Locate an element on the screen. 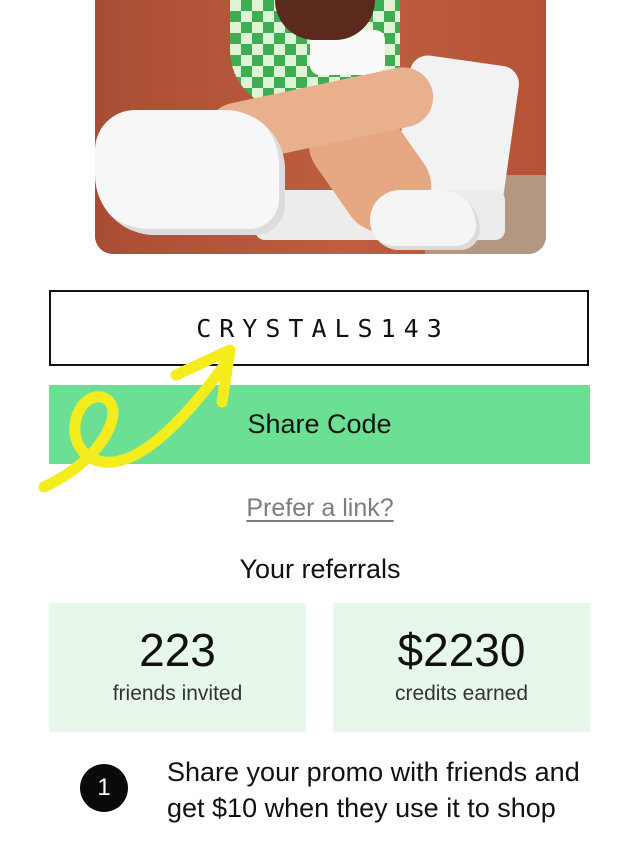 This screenshot has height=853, width=640. step-number-badge: 1 is located at coordinates (104, 788).